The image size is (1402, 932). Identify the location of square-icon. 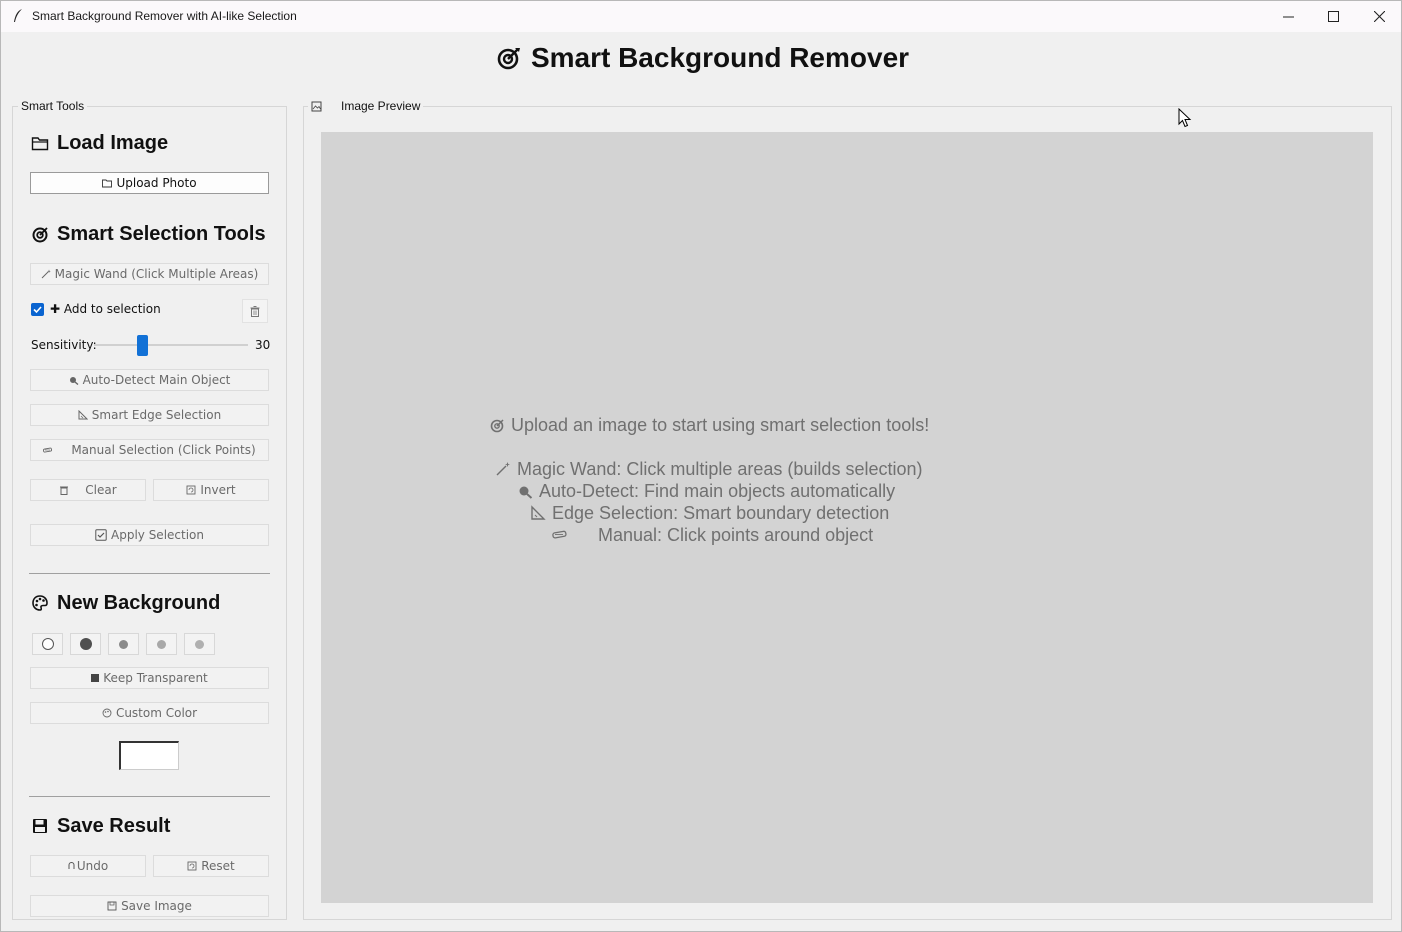
(95, 678).